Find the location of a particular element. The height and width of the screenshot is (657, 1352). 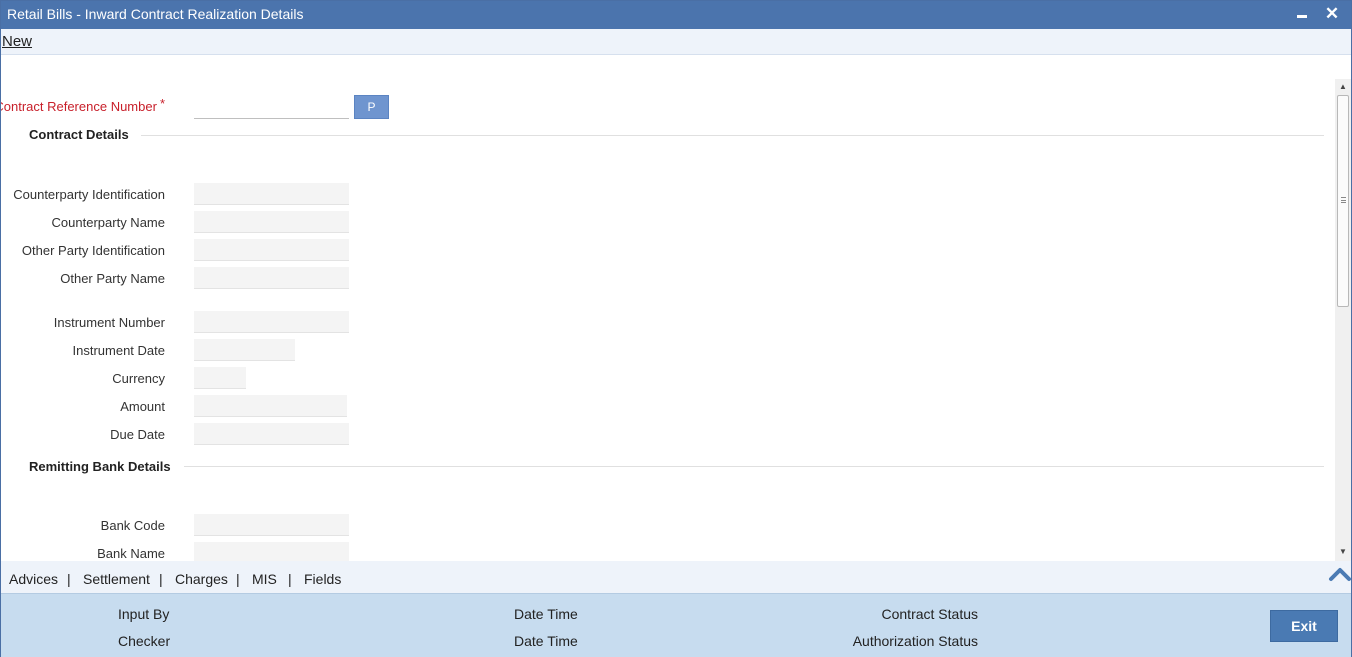

tab-settlement: Settlement is located at coordinates (116, 579).